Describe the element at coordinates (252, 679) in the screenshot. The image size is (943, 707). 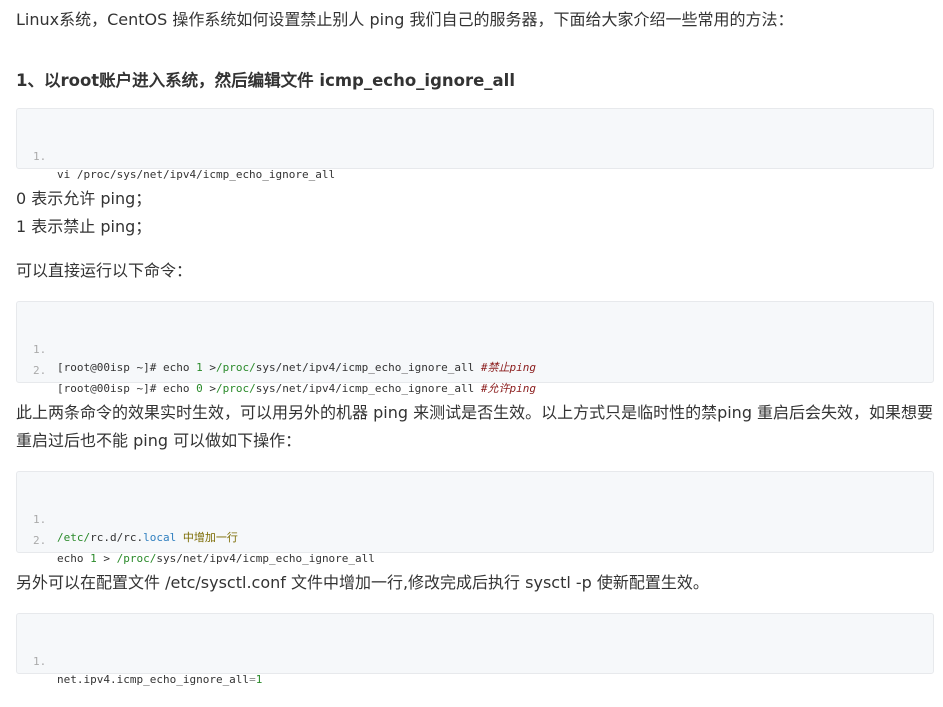
I see `code-equals: =` at that location.